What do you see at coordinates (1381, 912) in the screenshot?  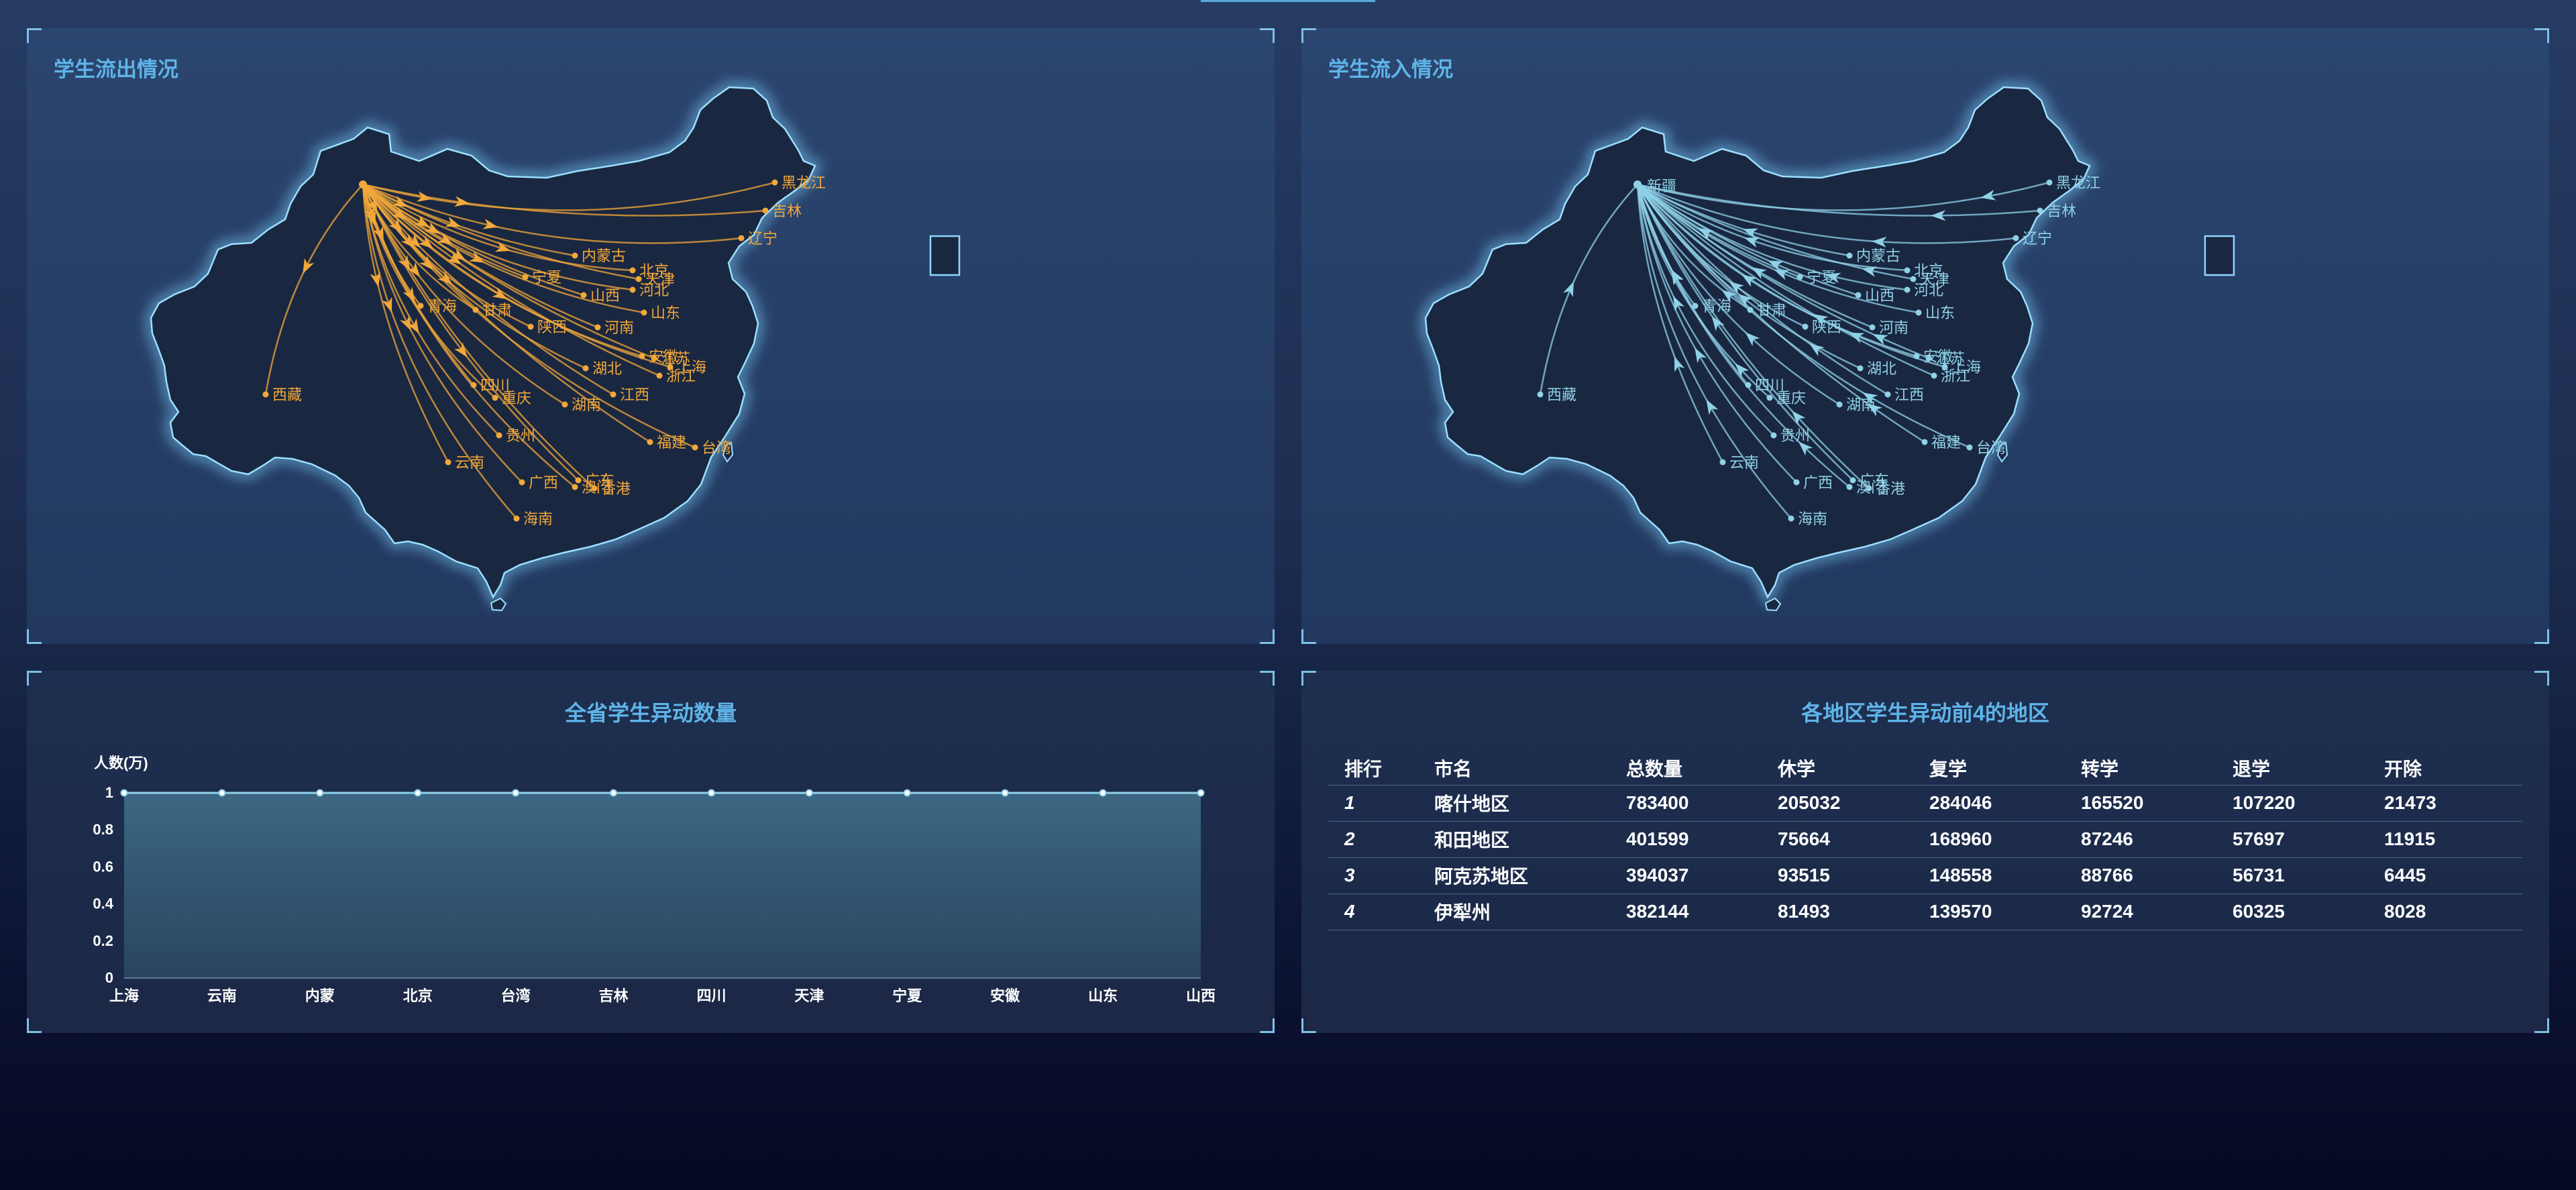 I see `rank-cell: 4` at bounding box center [1381, 912].